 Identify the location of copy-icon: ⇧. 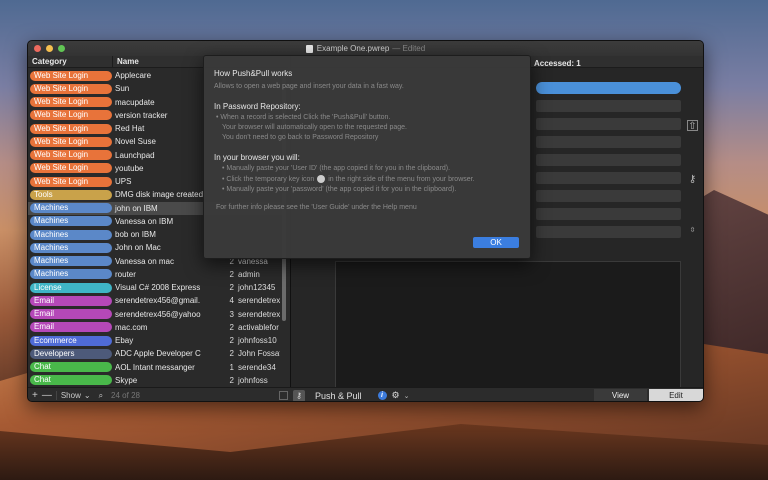
(692, 126).